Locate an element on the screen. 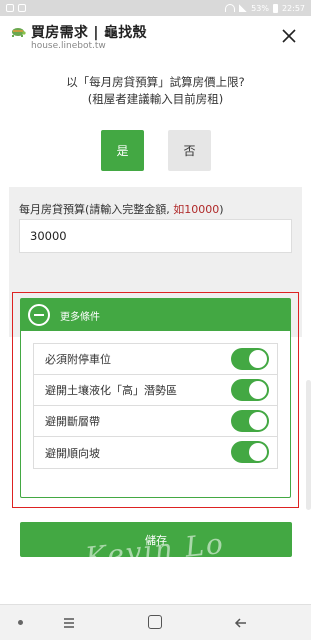  condition-label: 避開斷層帶 is located at coordinates (72, 421).